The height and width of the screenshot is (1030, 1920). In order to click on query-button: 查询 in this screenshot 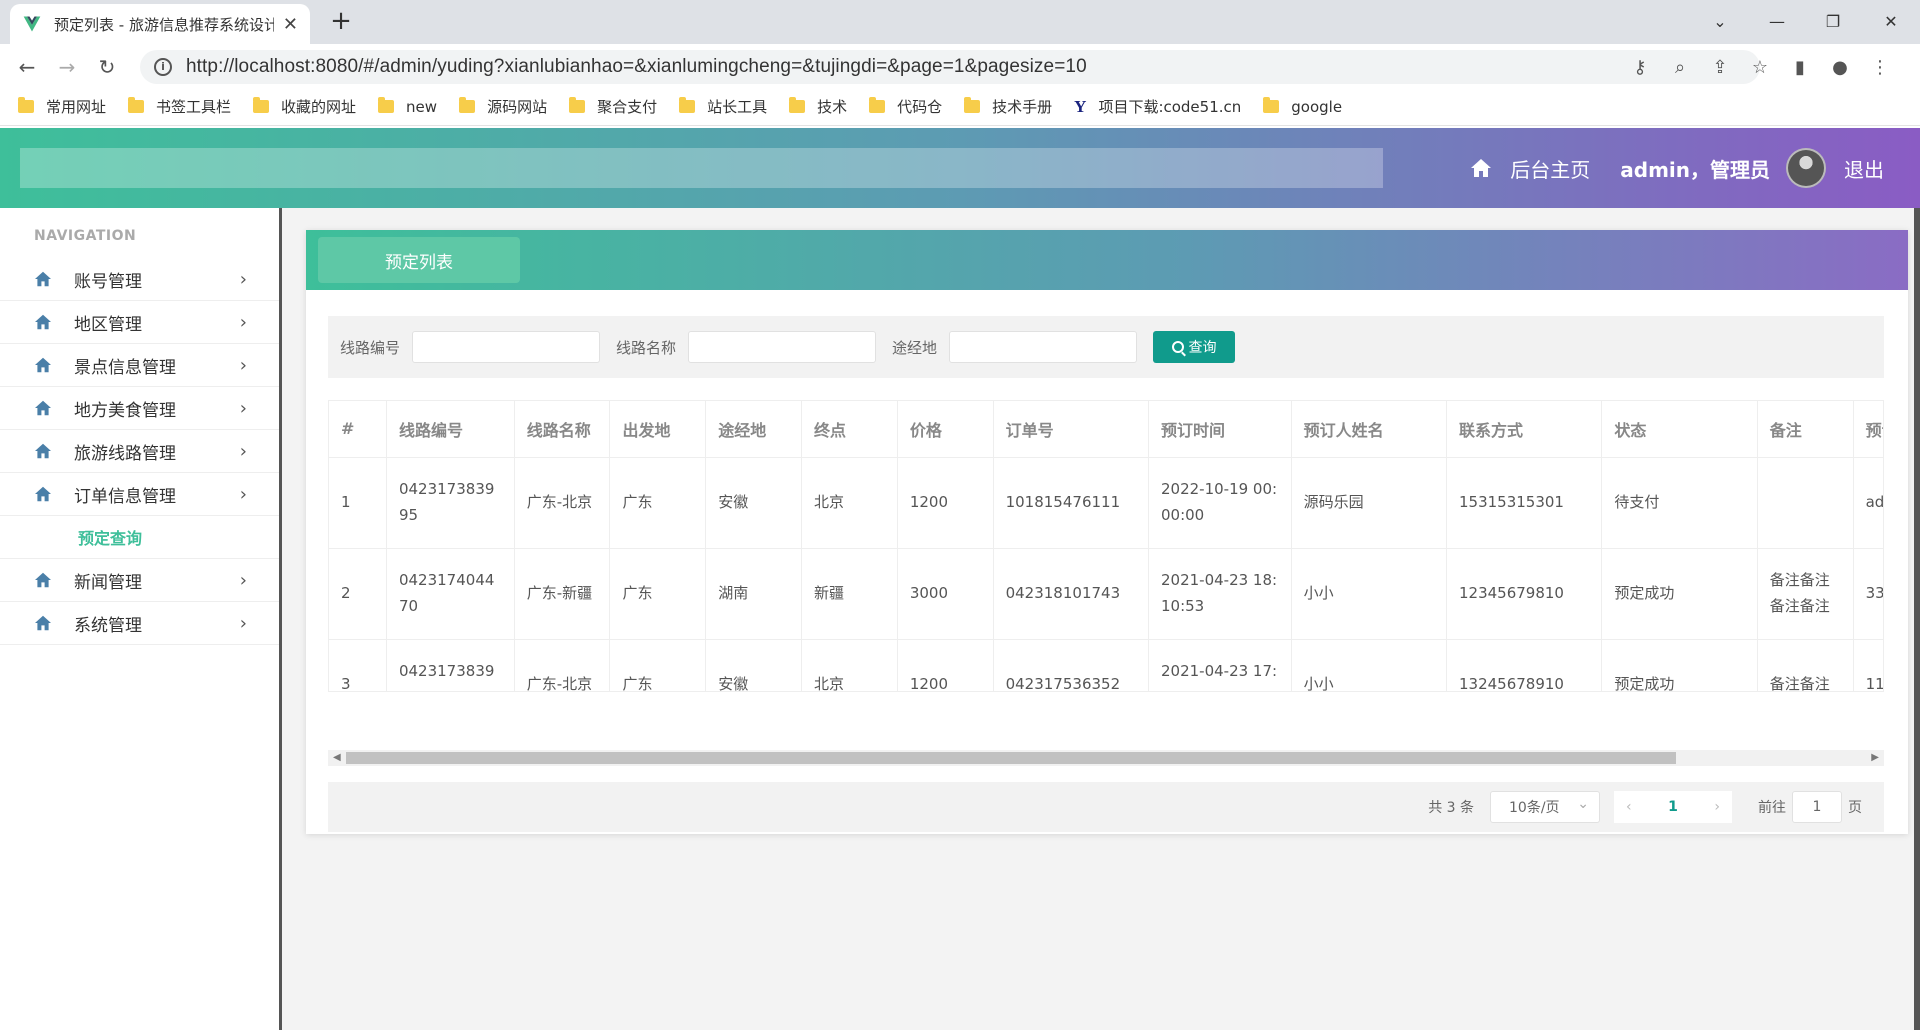, I will do `click(1194, 347)`.